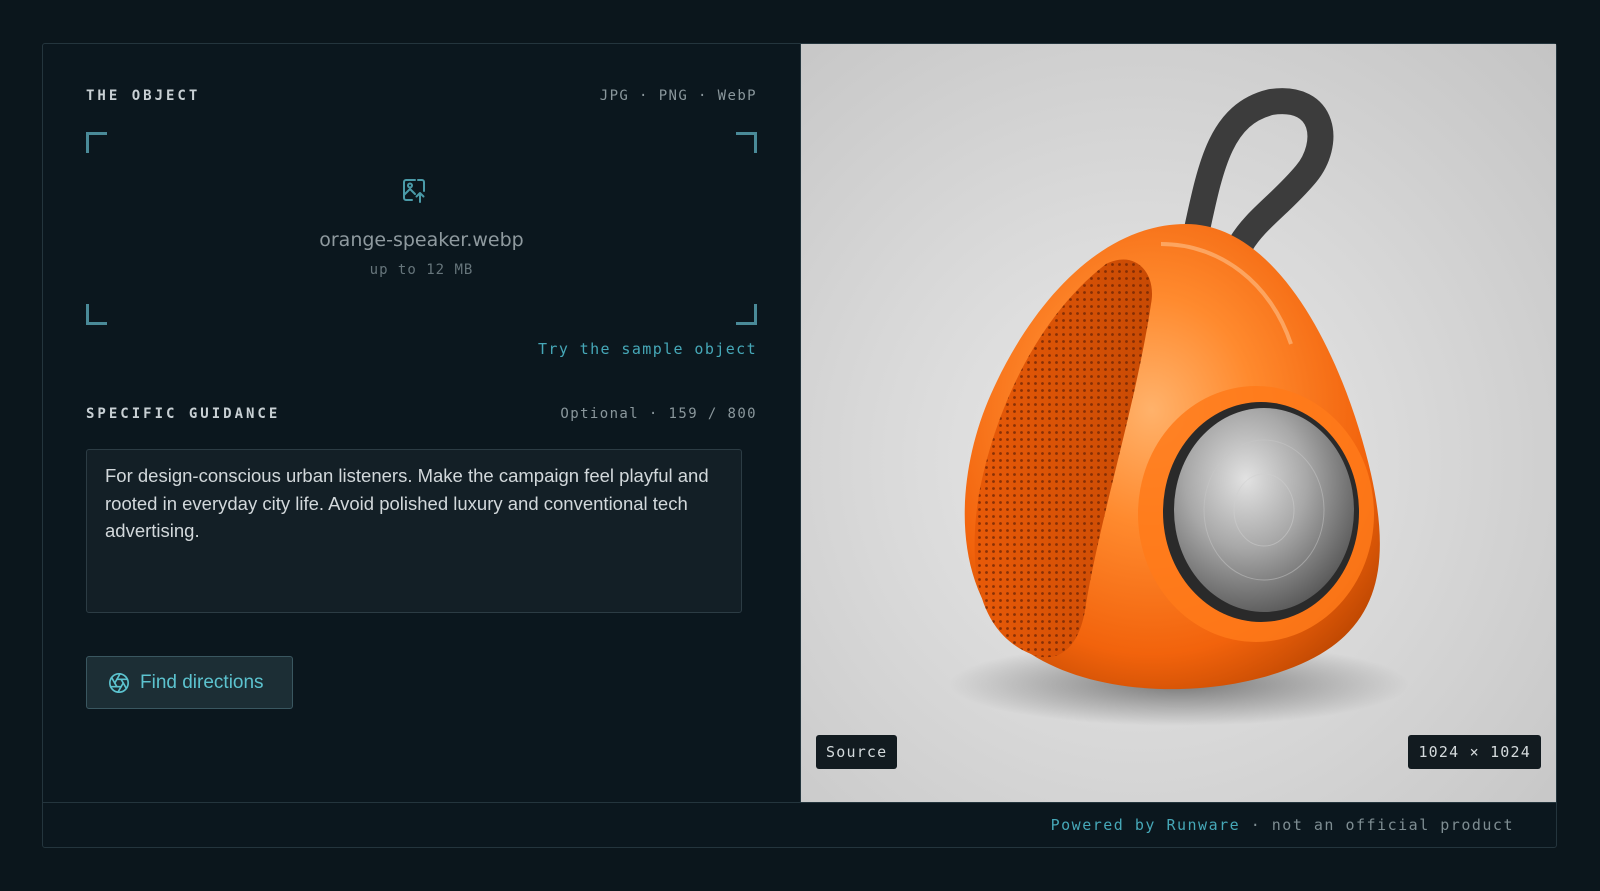 The width and height of the screenshot is (1600, 891). What do you see at coordinates (143, 96) in the screenshot?
I see `object-section-title: THE OBJECT` at bounding box center [143, 96].